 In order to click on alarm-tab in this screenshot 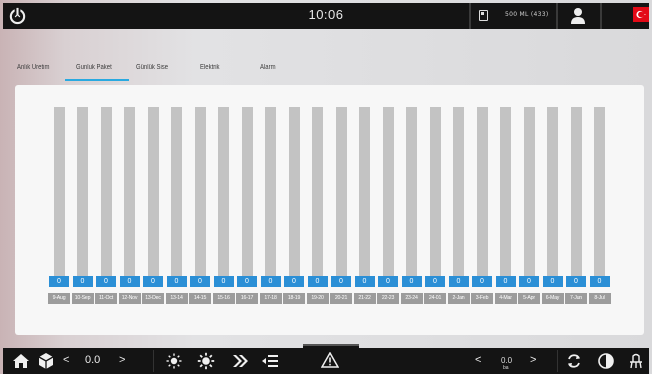, I will do `click(331, 359)`.